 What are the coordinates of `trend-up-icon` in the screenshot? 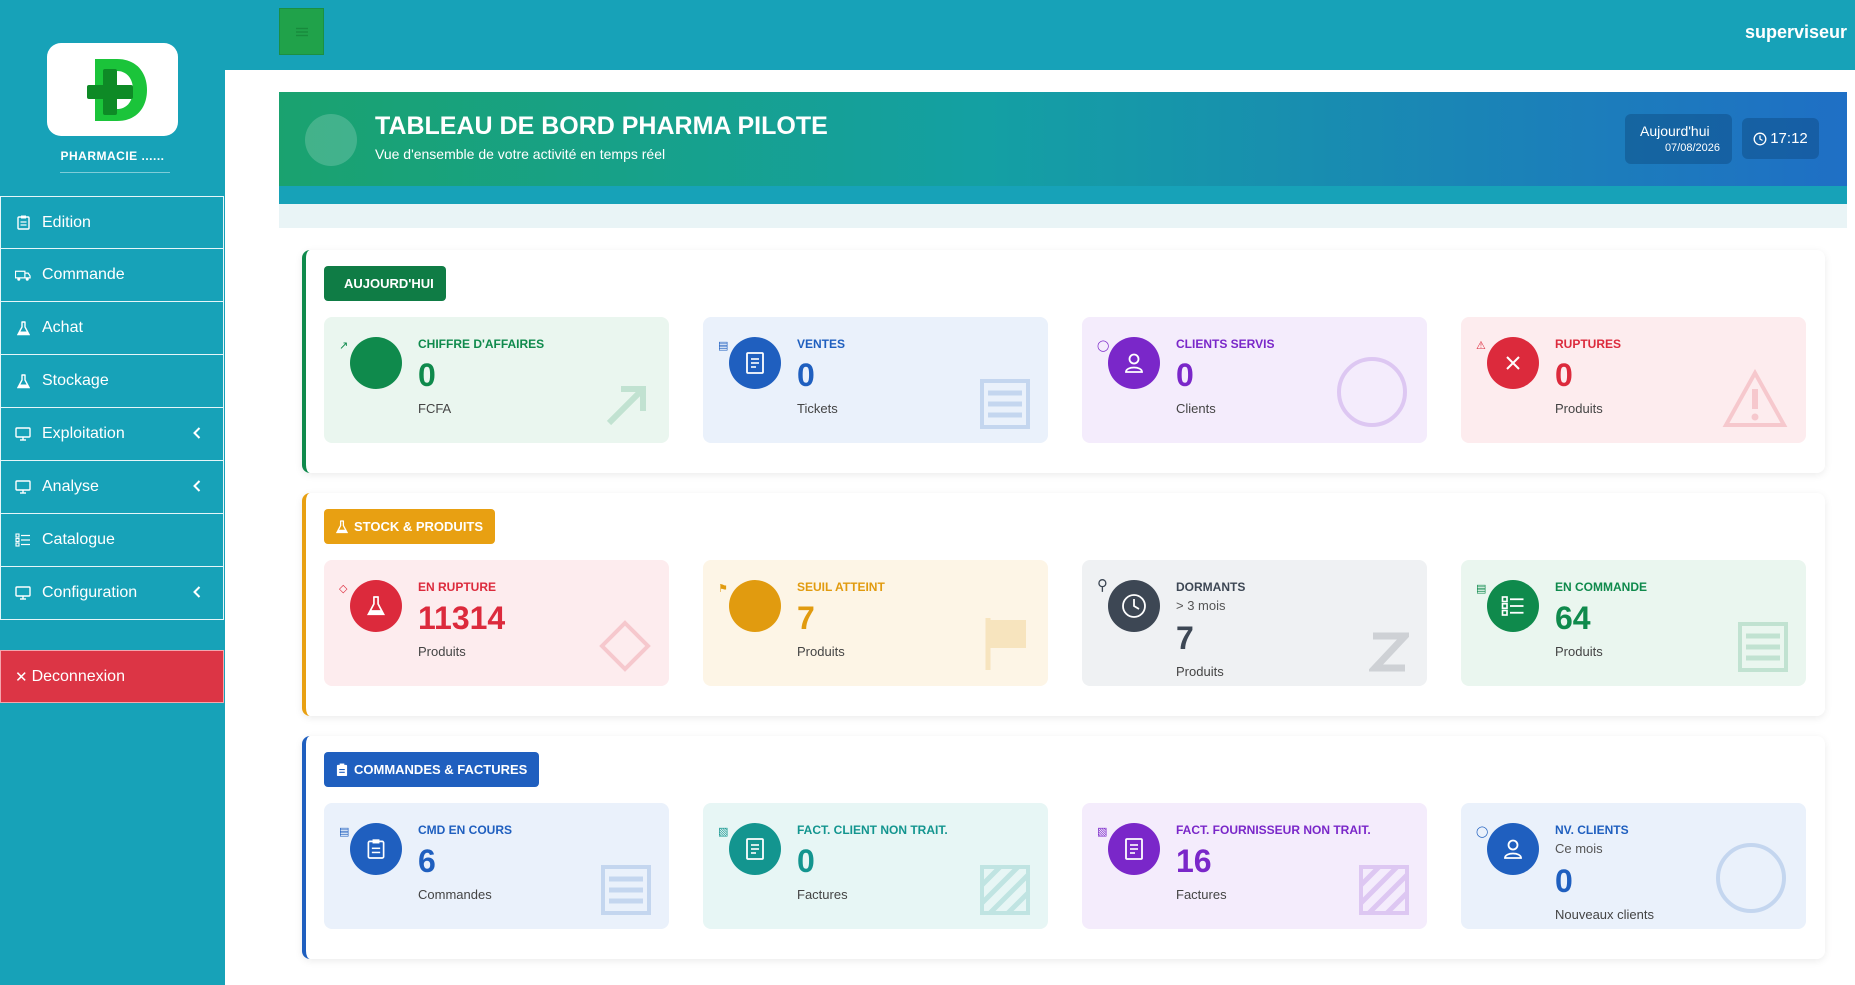 It's located at (626, 406).